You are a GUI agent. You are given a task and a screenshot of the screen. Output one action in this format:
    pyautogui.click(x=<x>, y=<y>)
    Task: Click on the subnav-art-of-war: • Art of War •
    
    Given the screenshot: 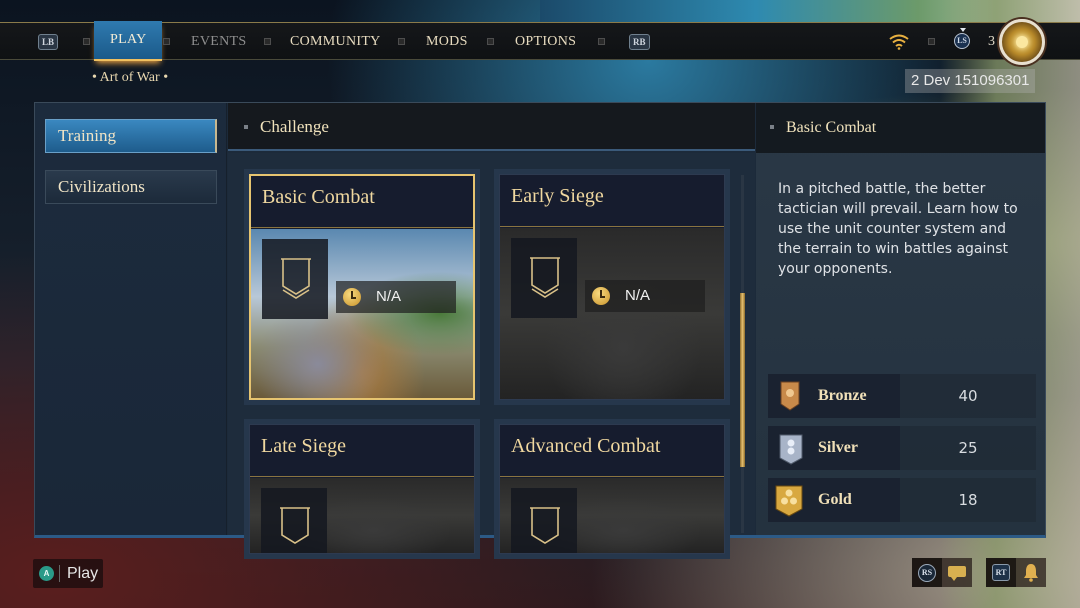 What is the action you would take?
    pyautogui.click(x=130, y=78)
    